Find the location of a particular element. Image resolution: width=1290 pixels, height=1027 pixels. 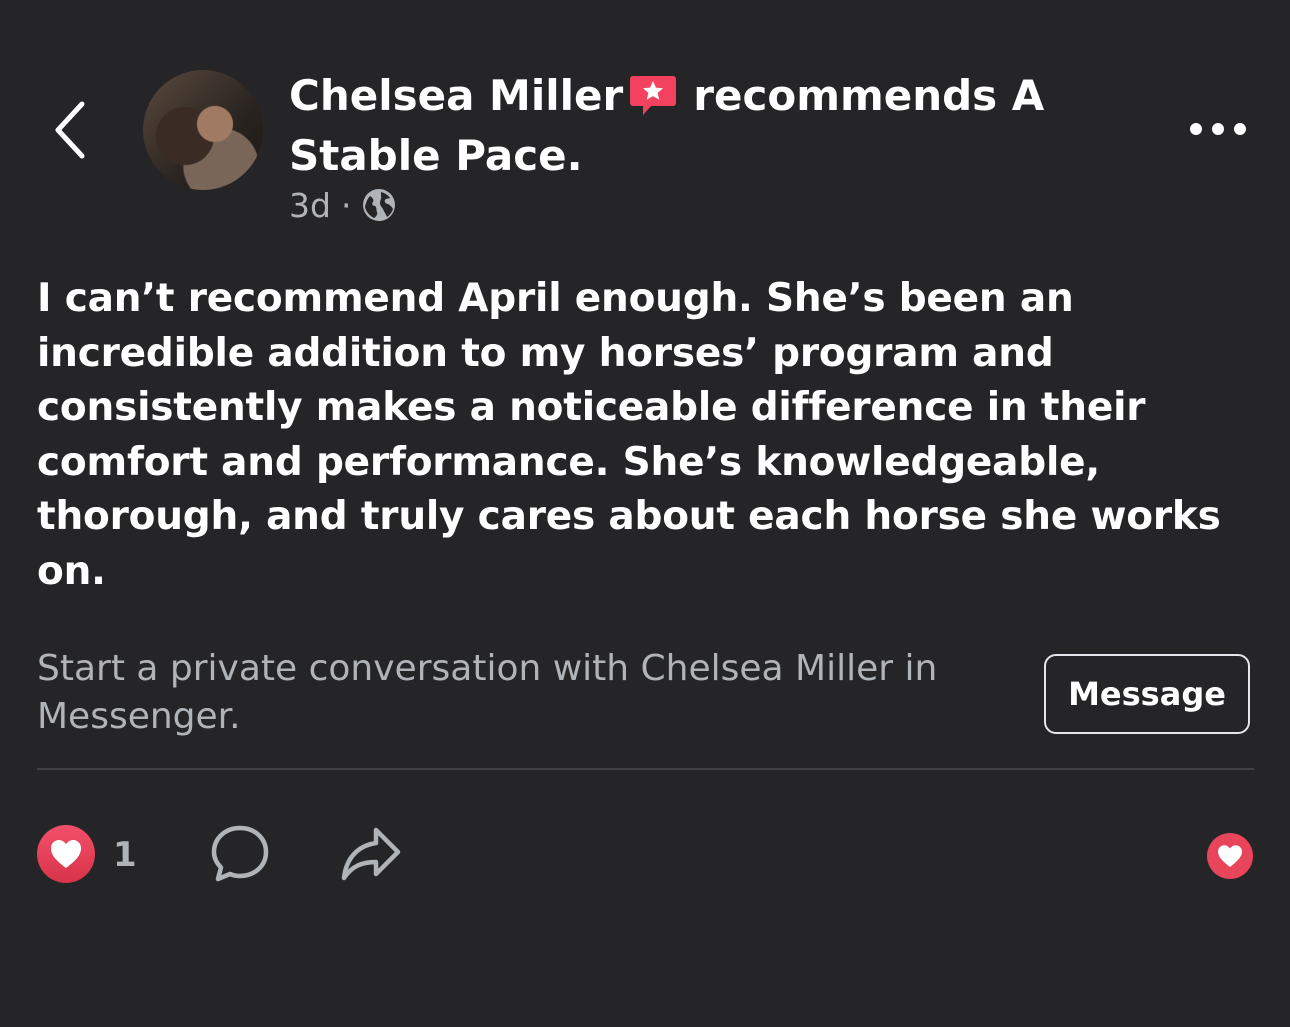

post-meta: 3d · is located at coordinates (343, 205).